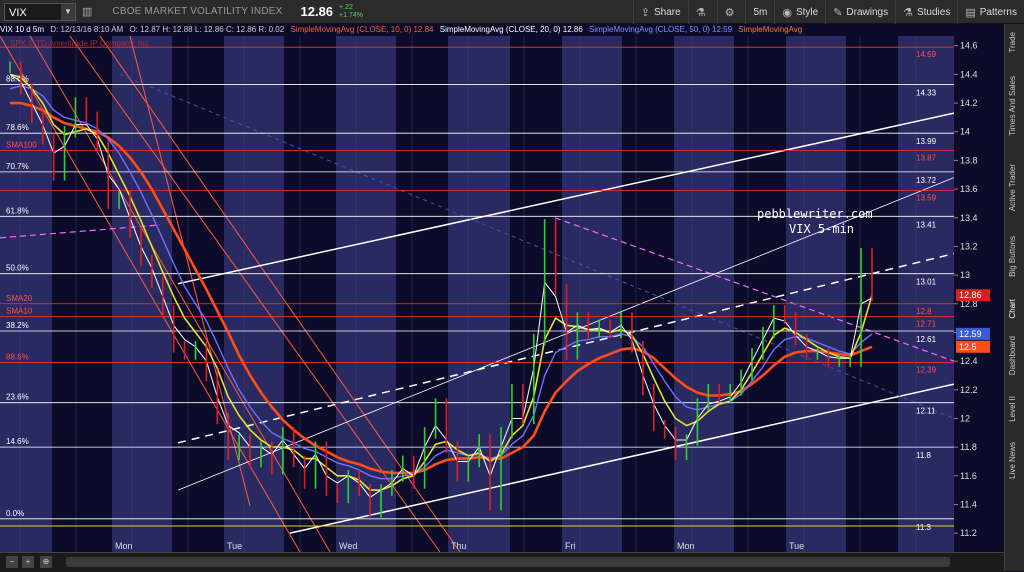  Describe the element at coordinates (645, 12) in the screenshot. I see `share-icon: ⇪` at that location.